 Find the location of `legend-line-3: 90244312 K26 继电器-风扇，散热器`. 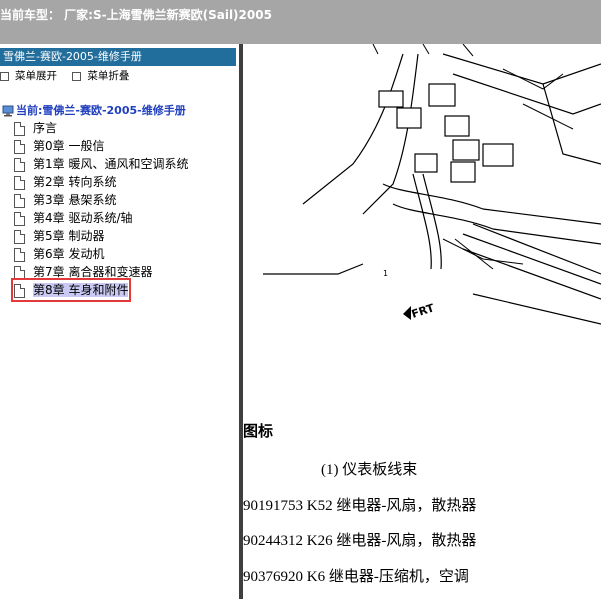

legend-line-3: 90244312 K26 继电器-风扇，散热器 is located at coordinates (360, 541).